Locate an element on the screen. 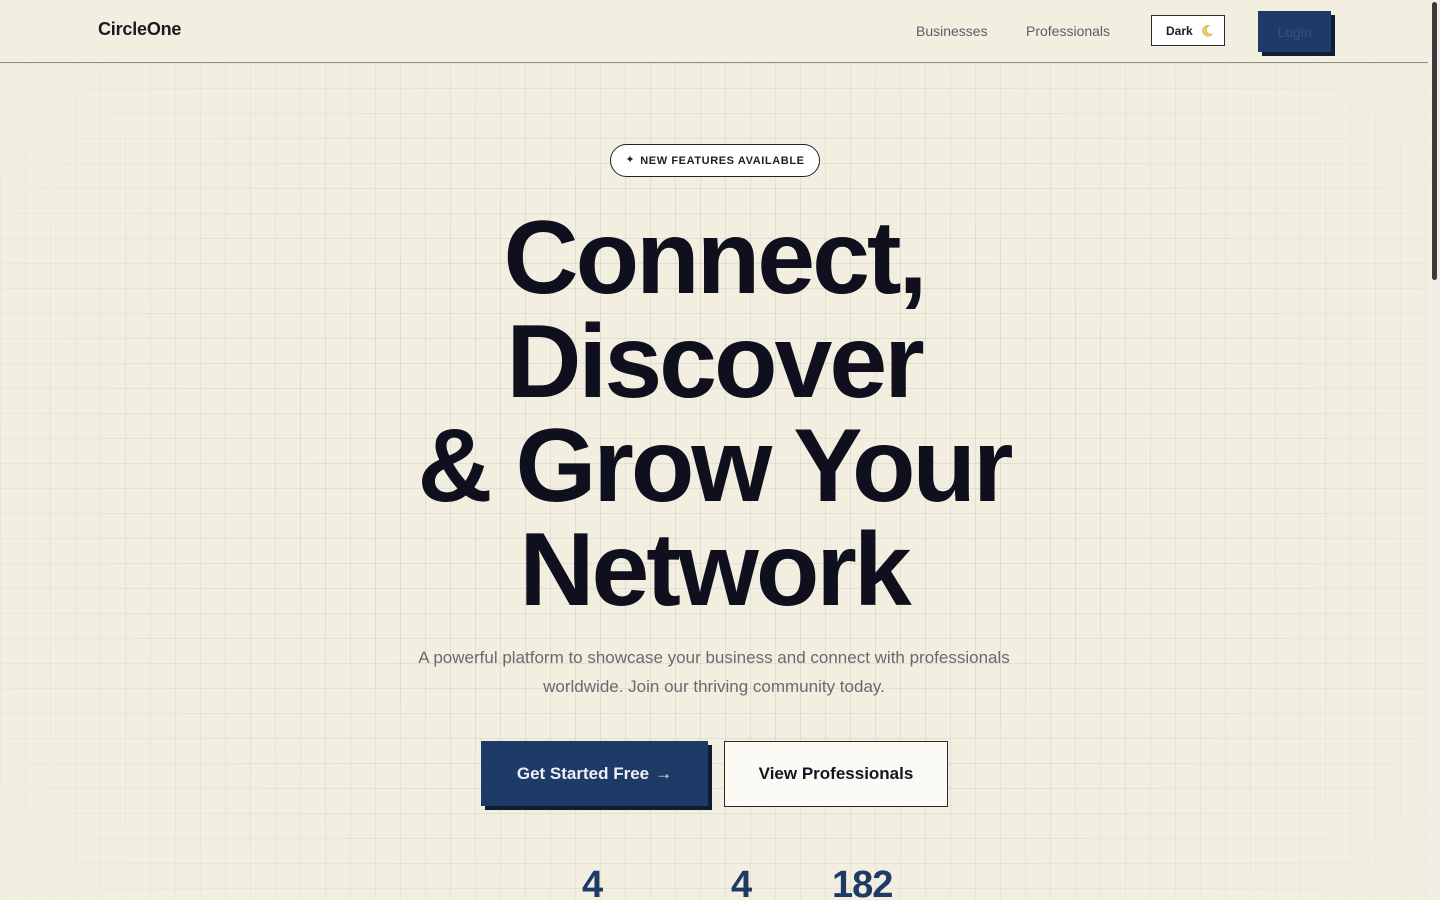 Image resolution: width=1440 pixels, height=900 pixels. nav-link-businesses: Businesses is located at coordinates (952, 31).